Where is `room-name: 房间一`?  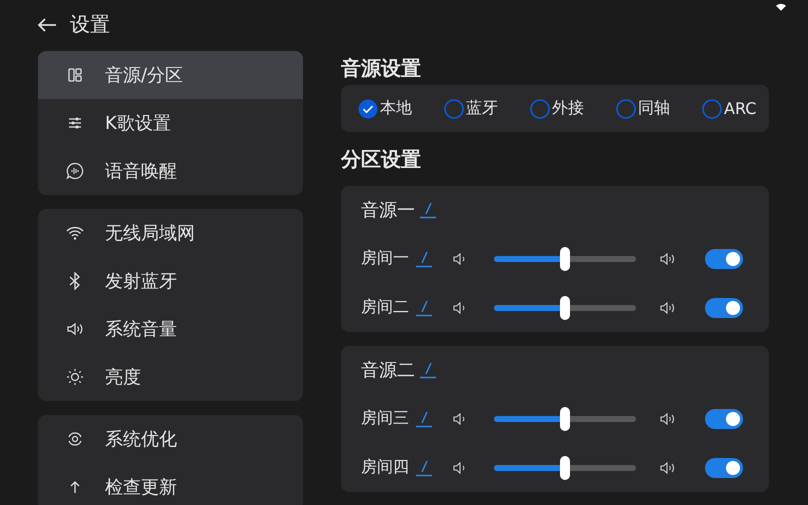 room-name: 房间一 is located at coordinates (385, 258).